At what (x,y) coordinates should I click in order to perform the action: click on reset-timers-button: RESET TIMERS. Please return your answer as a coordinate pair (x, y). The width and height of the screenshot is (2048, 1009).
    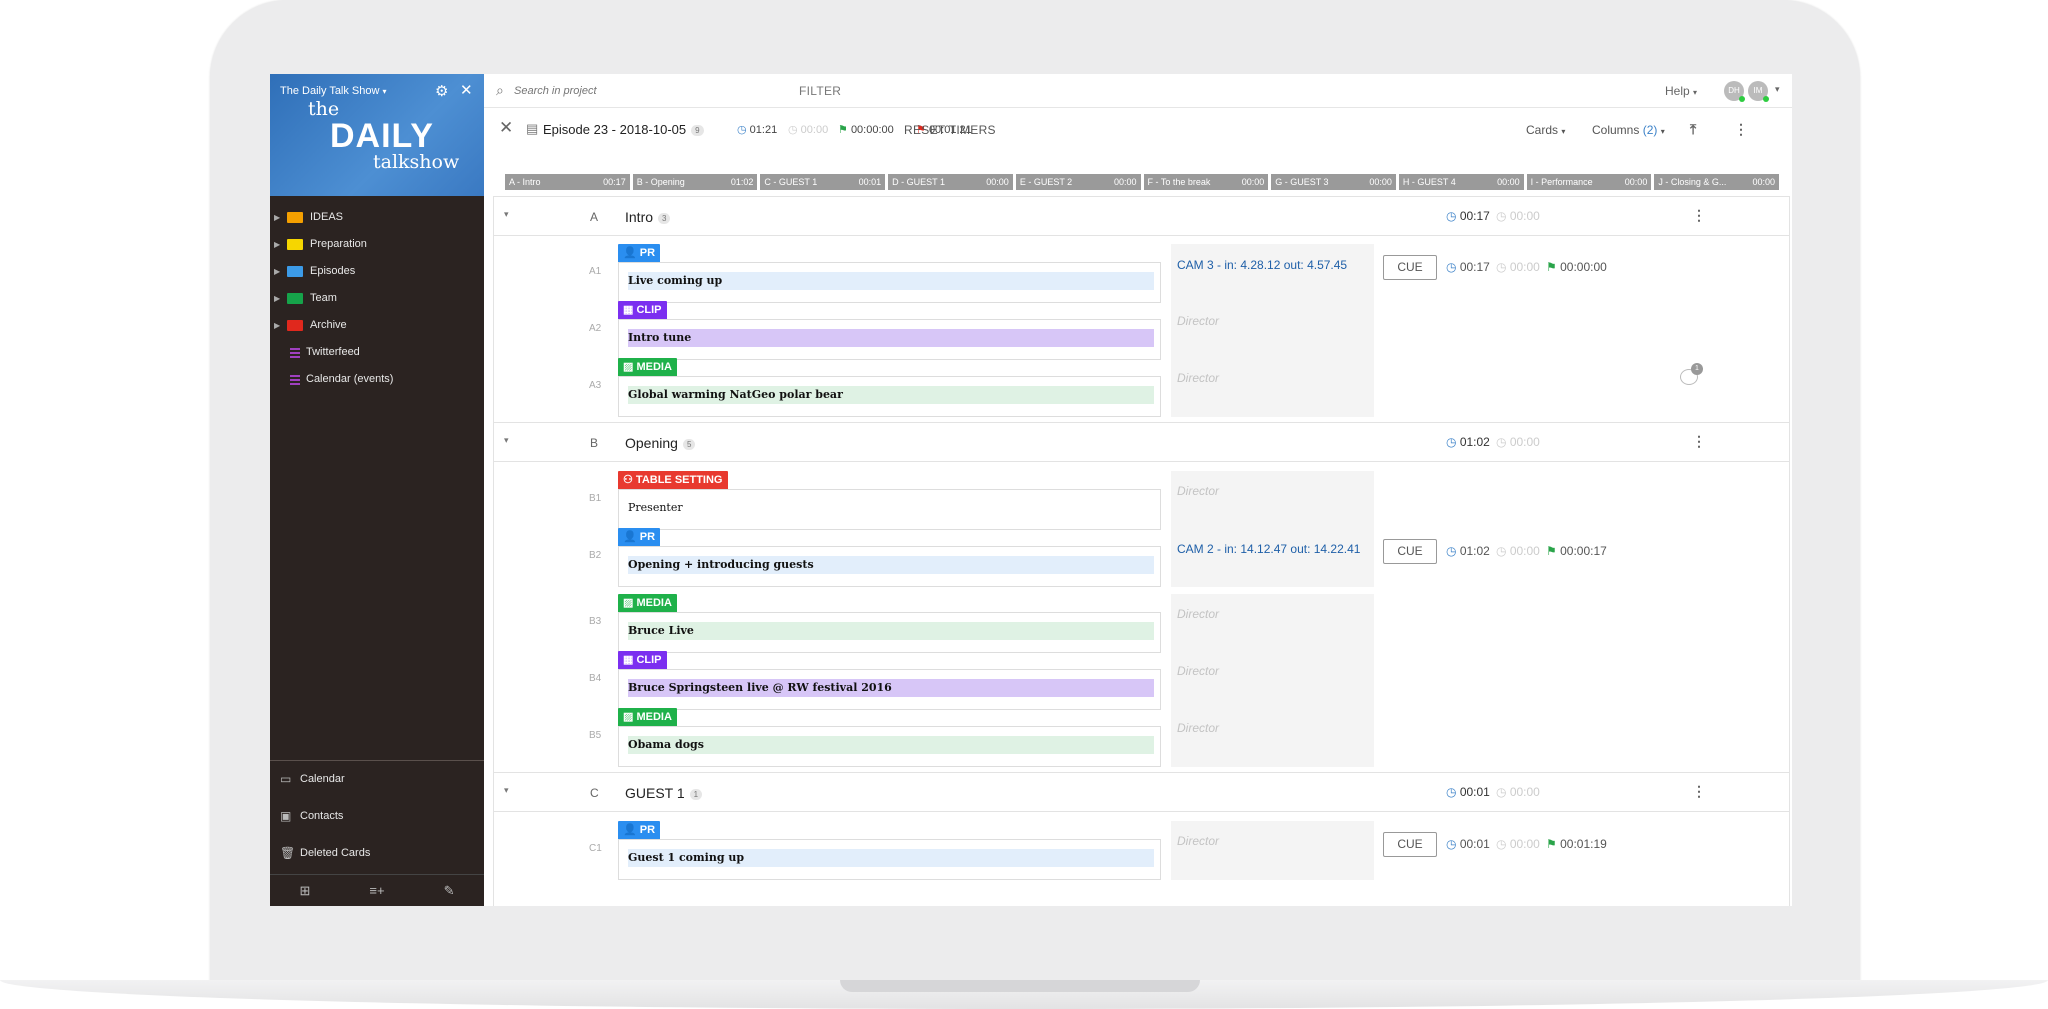
    Looking at the image, I should click on (950, 130).